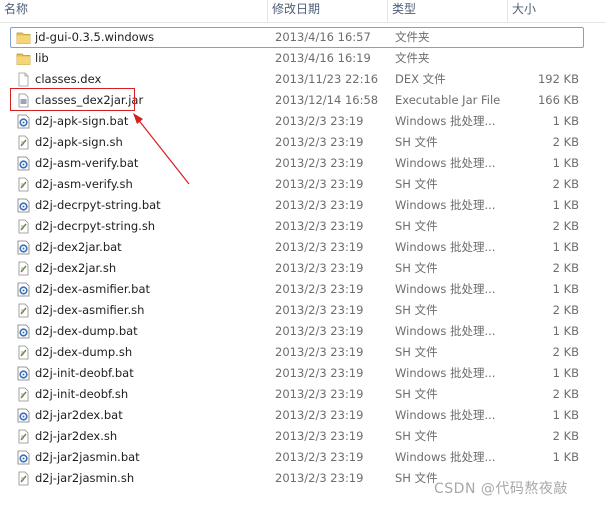 The image size is (606, 505). I want to click on jar-highlight-box, so click(72, 99).